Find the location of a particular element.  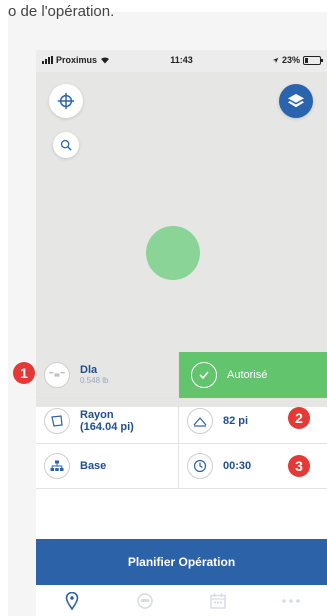

drone-icon is located at coordinates (57, 374).